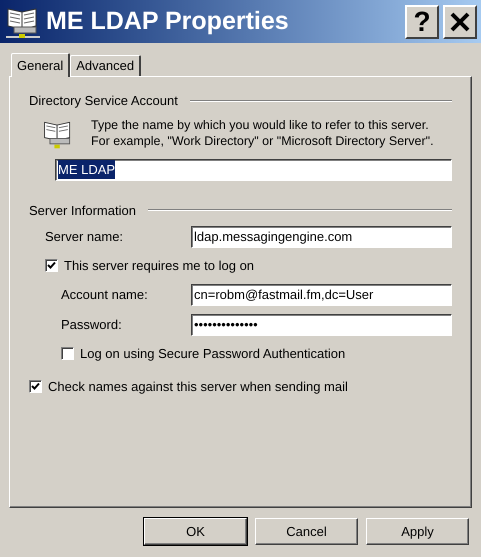  Describe the element at coordinates (422, 21) in the screenshot. I see `help-button: ?` at that location.